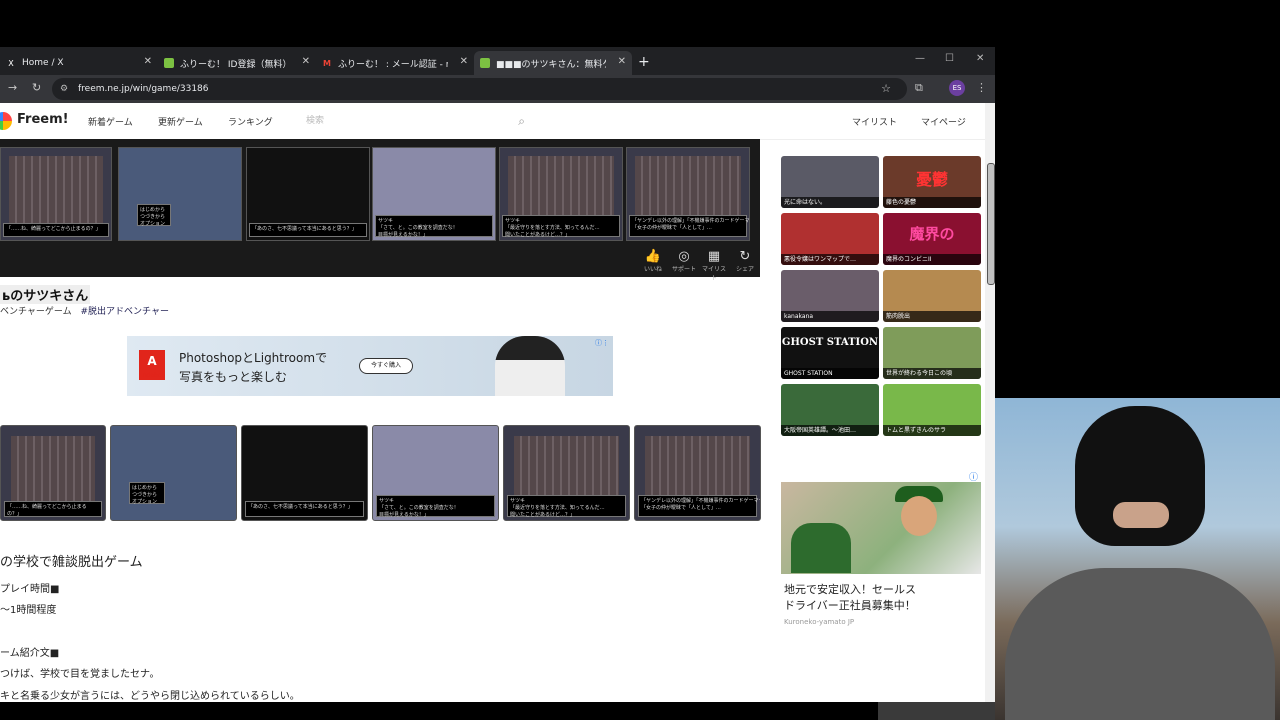 Image resolution: width=1280 pixels, height=720 pixels. What do you see at coordinates (830, 296) in the screenshot?
I see `game-card: kanakana` at bounding box center [830, 296].